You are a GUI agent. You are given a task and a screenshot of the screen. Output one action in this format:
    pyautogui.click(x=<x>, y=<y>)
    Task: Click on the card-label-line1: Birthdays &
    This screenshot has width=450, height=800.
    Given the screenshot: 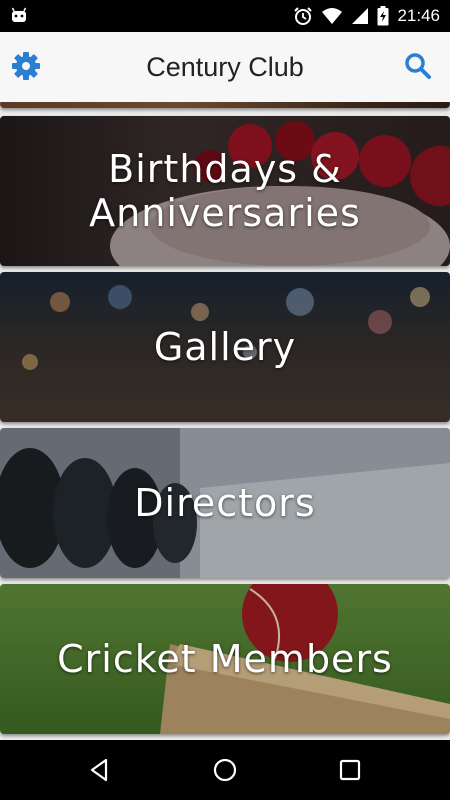 What is the action you would take?
    pyautogui.click(x=225, y=169)
    